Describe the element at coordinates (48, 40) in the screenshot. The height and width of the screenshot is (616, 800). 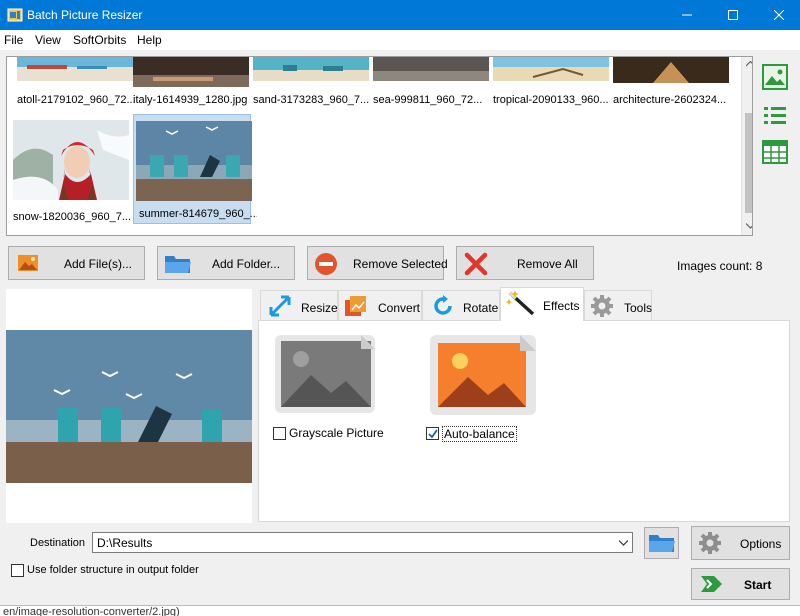
I see `menu-view: View` at that location.